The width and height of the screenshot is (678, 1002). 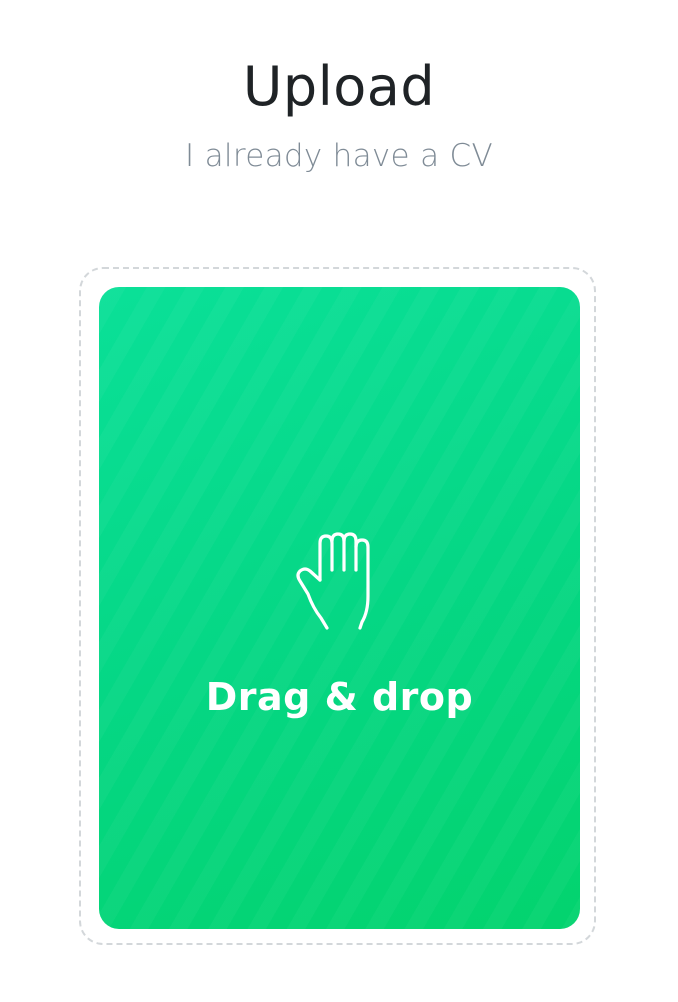 I want to click on page-subtitle: I already have a CV, so click(x=339, y=156).